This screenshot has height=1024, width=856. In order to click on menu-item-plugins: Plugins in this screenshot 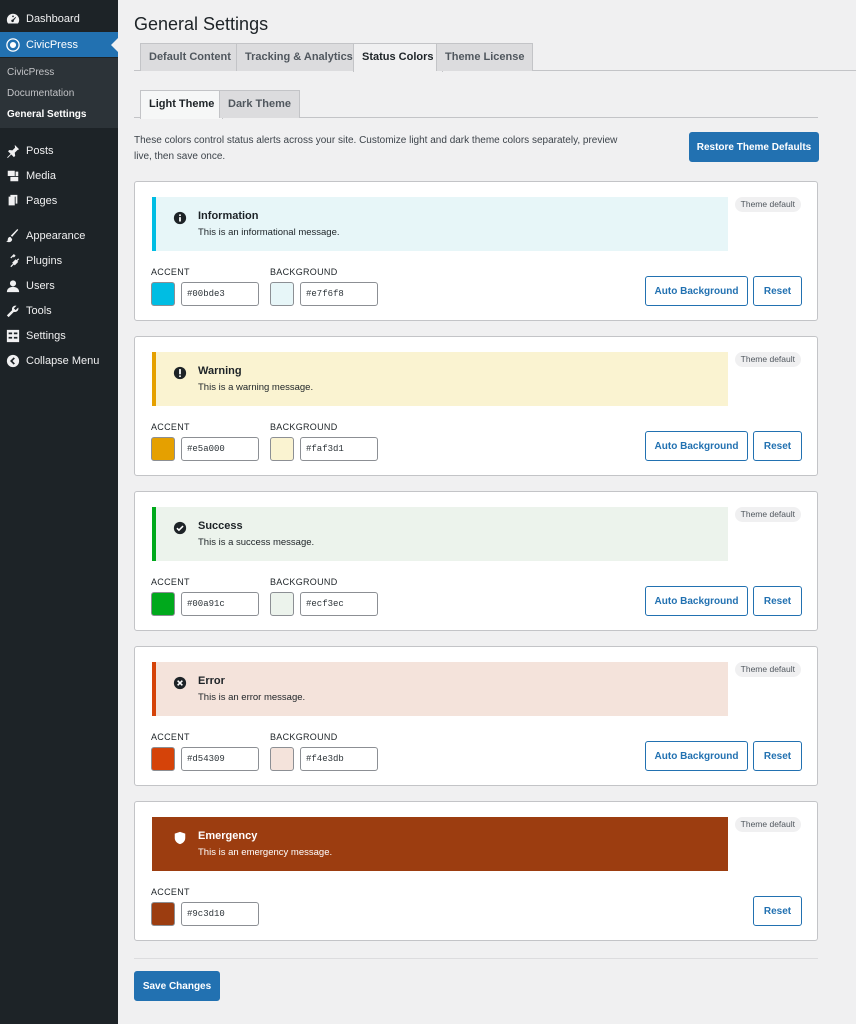, I will do `click(59, 260)`.